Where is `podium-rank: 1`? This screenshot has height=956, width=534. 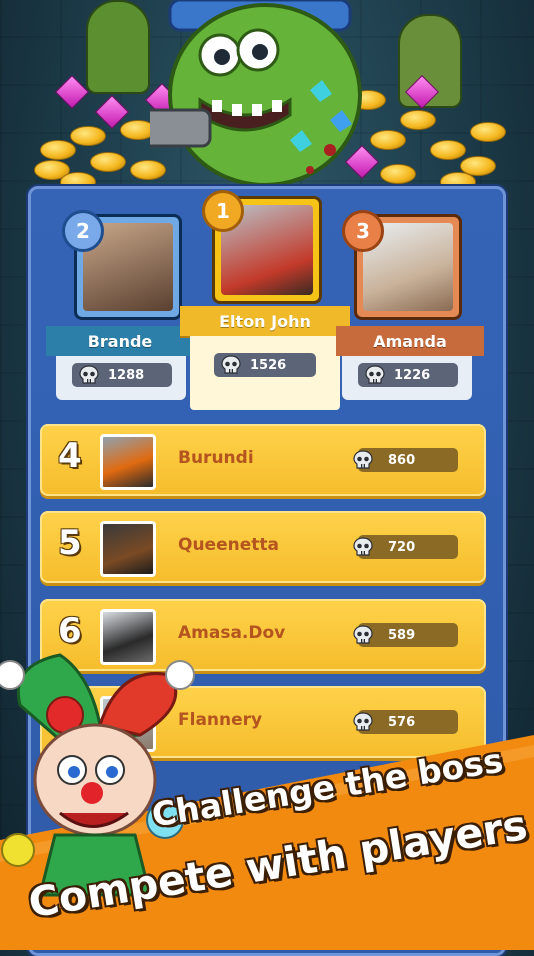 podium-rank: 1 is located at coordinates (223, 211).